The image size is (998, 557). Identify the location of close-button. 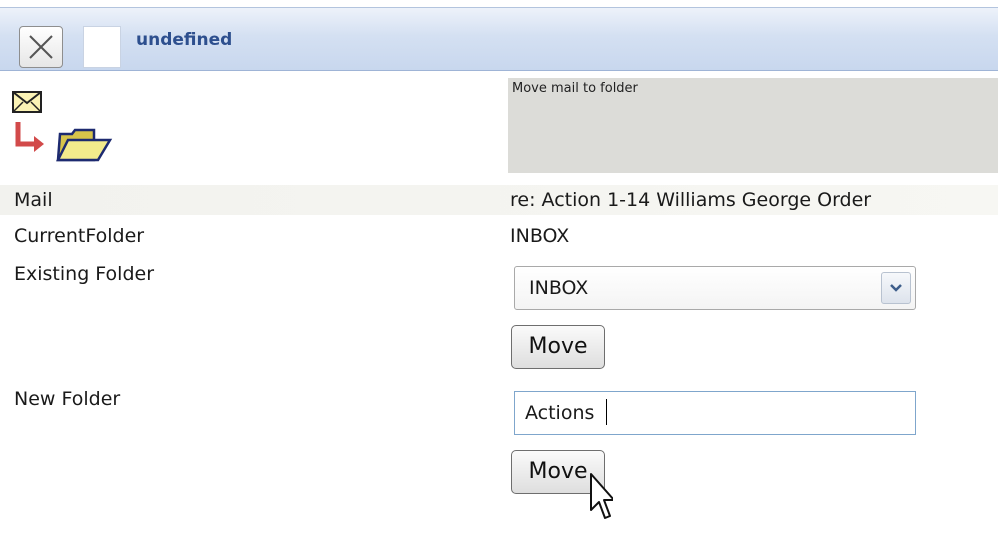
(41, 47).